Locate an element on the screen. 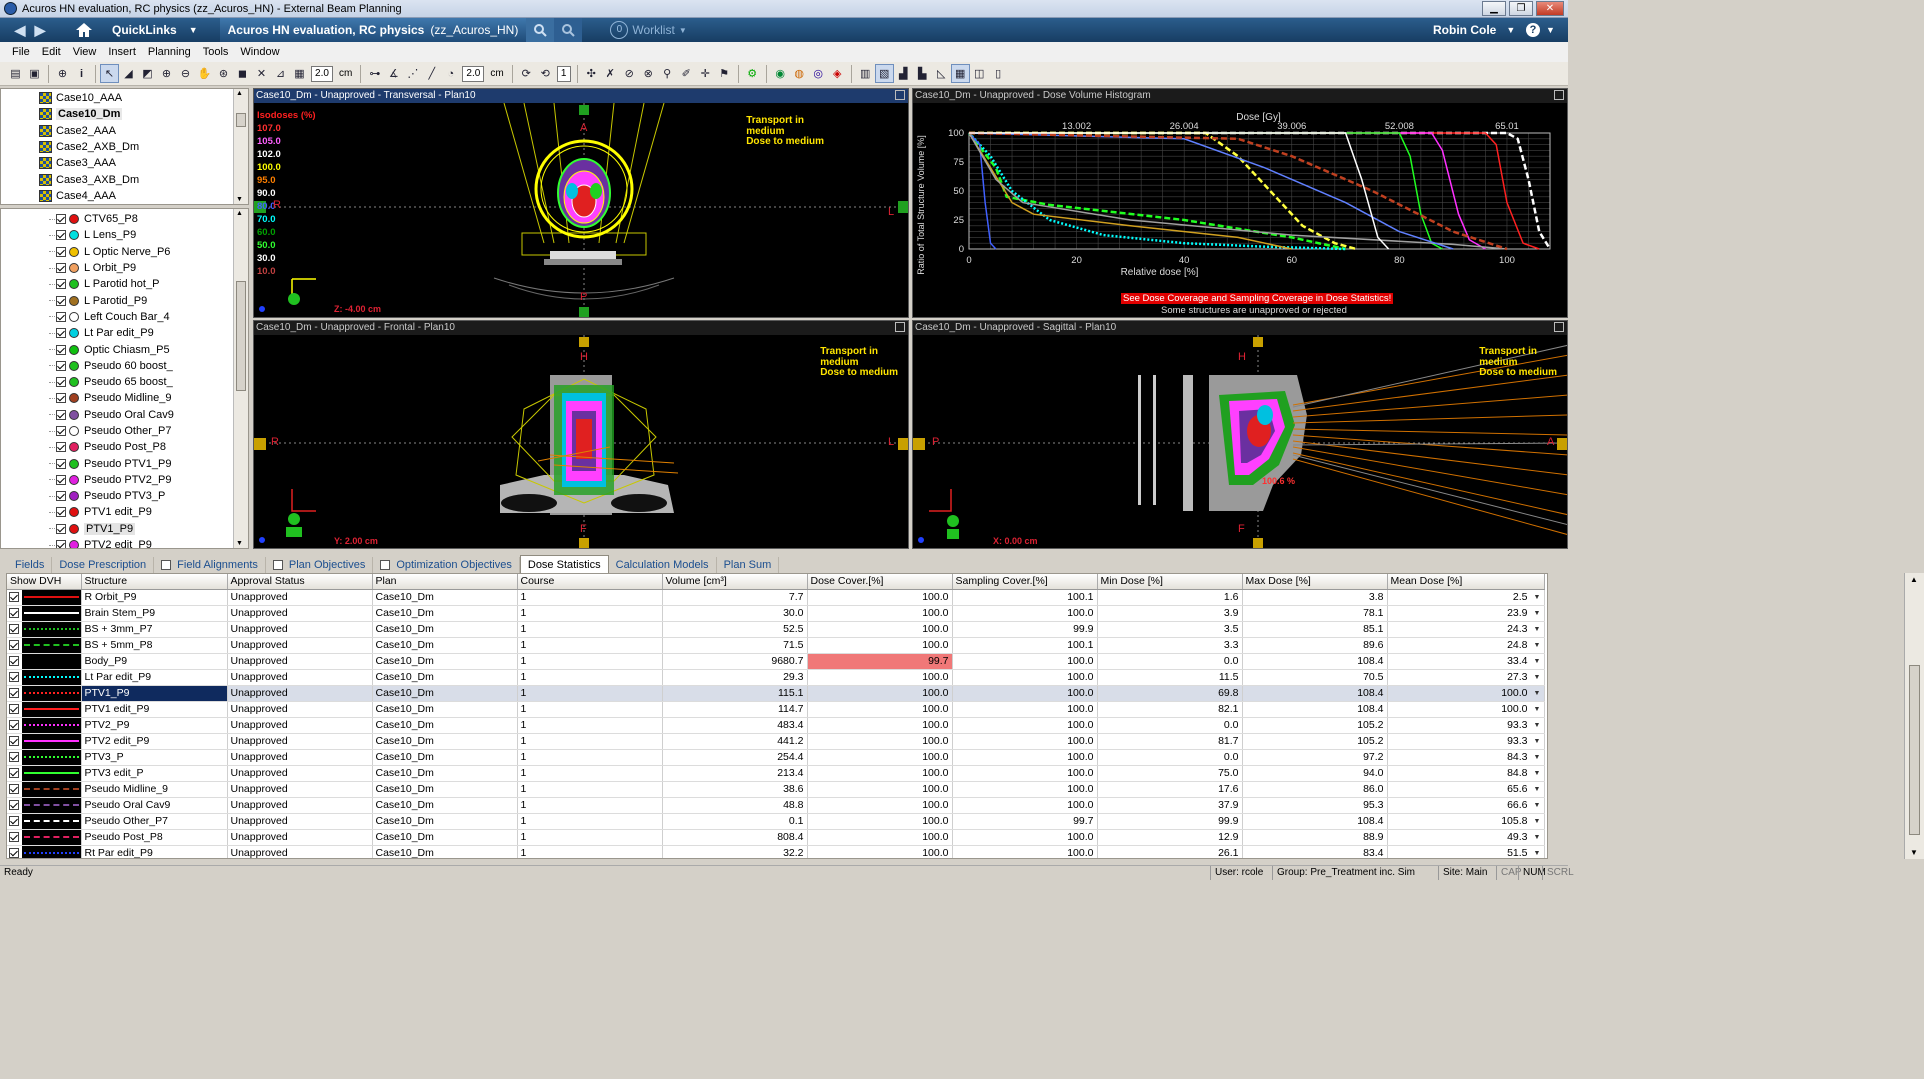 The height and width of the screenshot is (1079, 1924). scroll-thumb is located at coordinates (241, 336).